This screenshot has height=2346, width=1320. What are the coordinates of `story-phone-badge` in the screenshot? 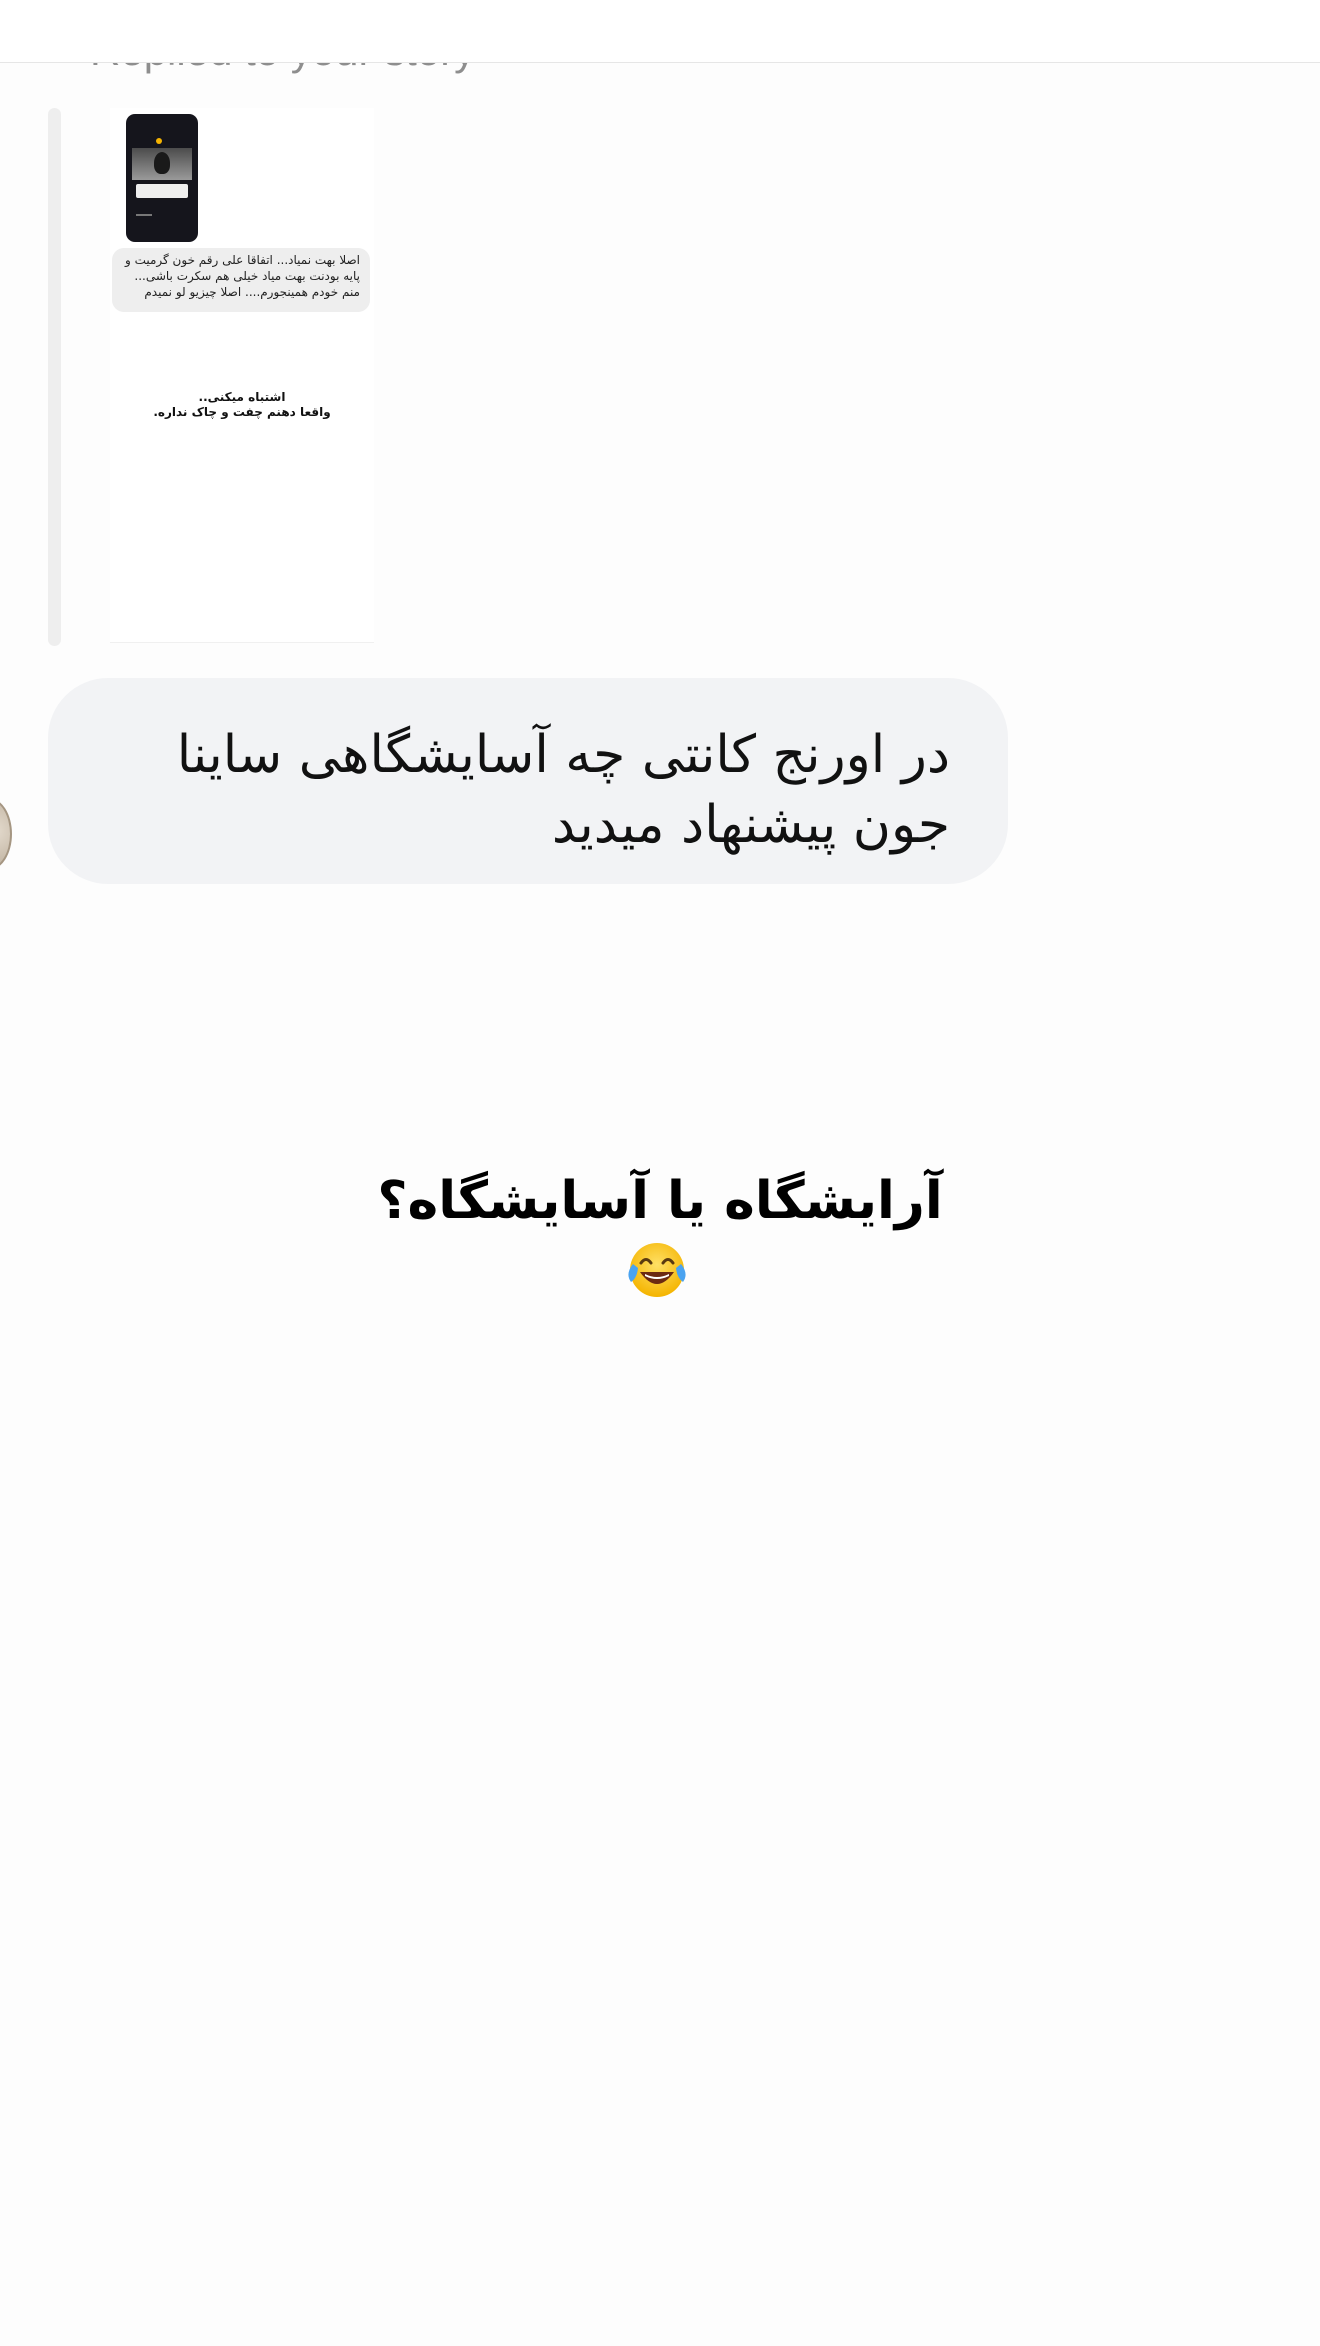 It's located at (159, 141).